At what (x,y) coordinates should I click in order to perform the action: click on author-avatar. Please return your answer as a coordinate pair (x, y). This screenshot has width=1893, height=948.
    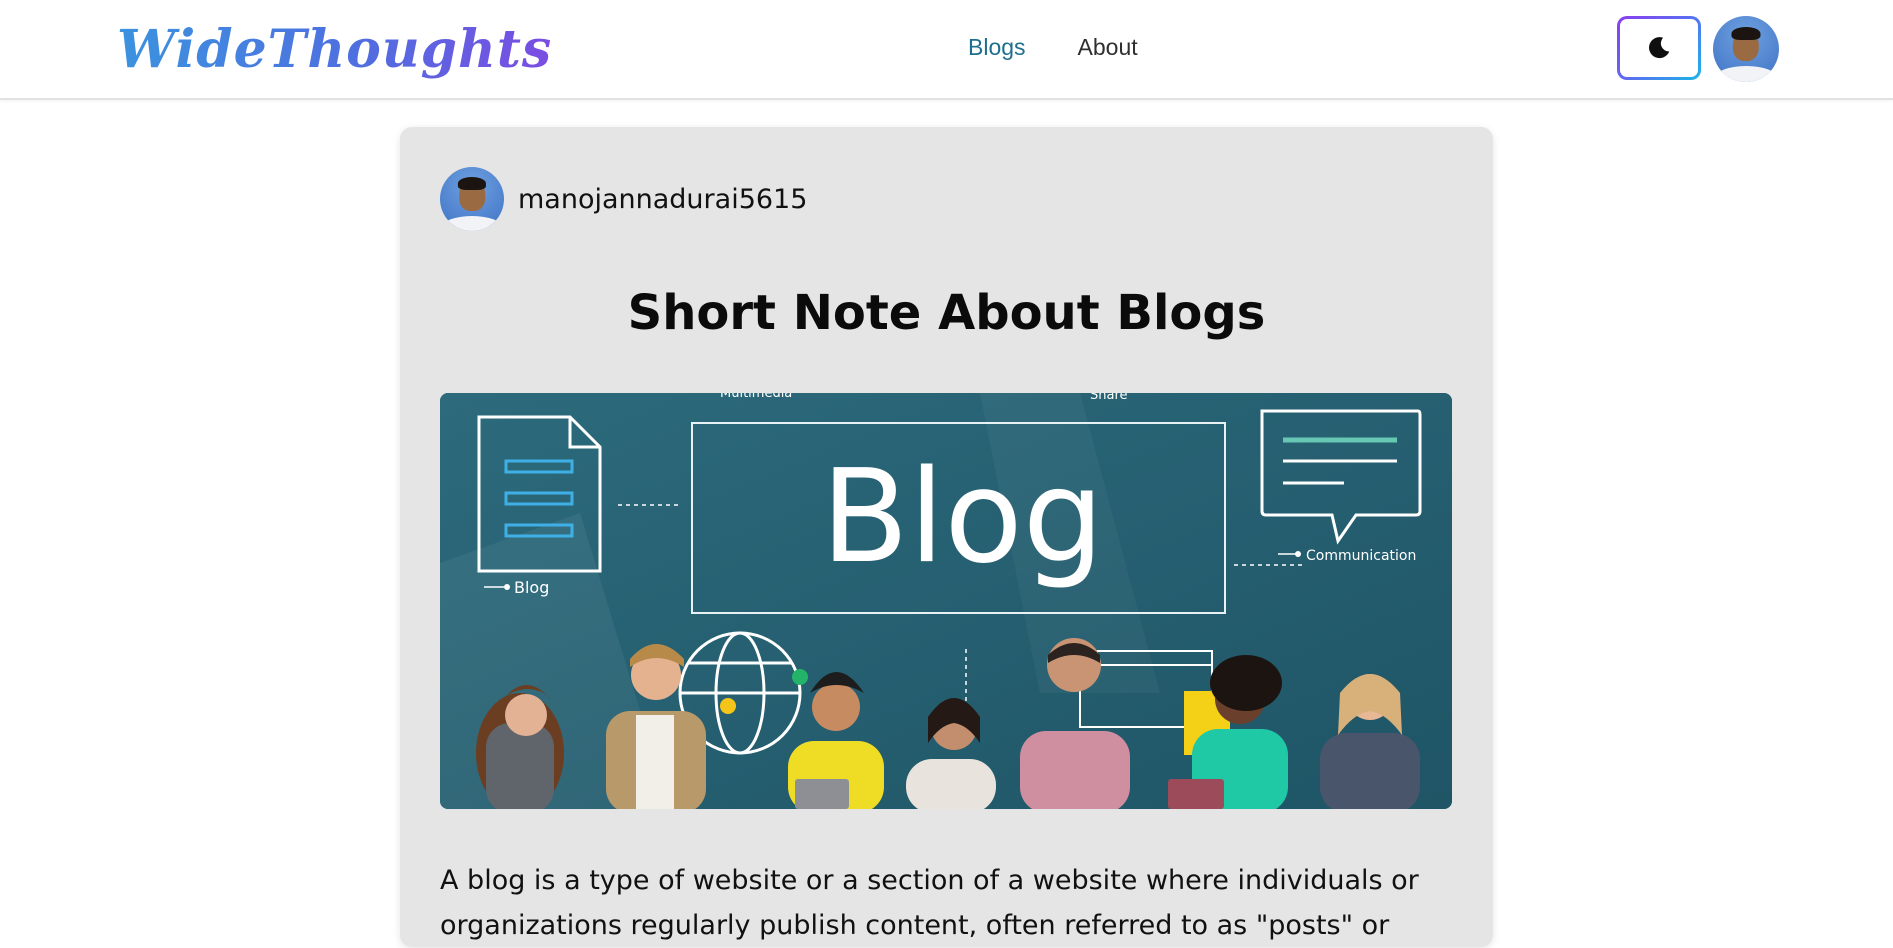
    Looking at the image, I should click on (472, 199).